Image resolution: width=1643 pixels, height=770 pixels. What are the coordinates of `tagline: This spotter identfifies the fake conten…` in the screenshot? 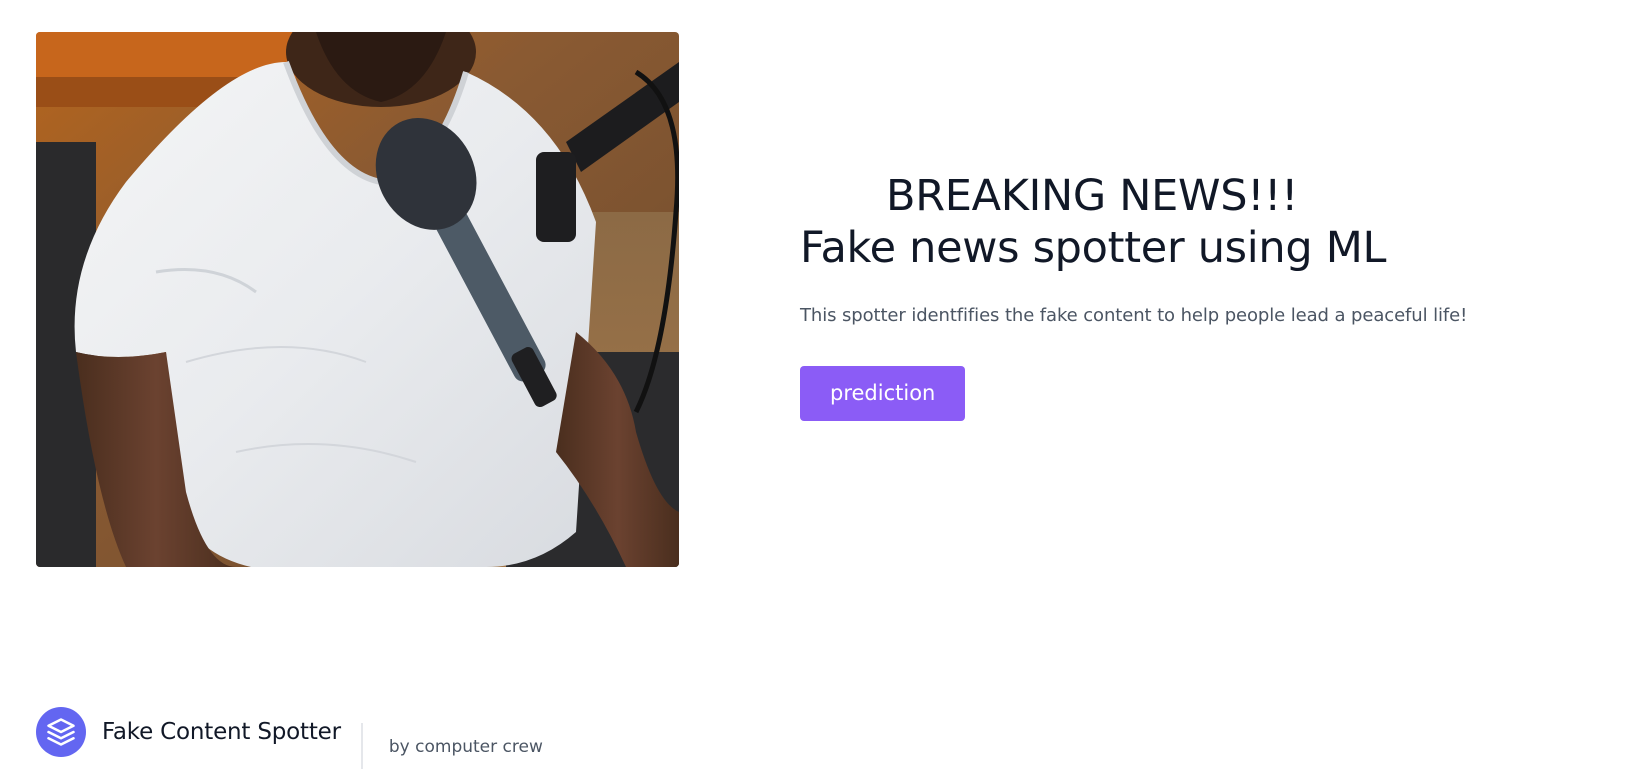 It's located at (1134, 315).